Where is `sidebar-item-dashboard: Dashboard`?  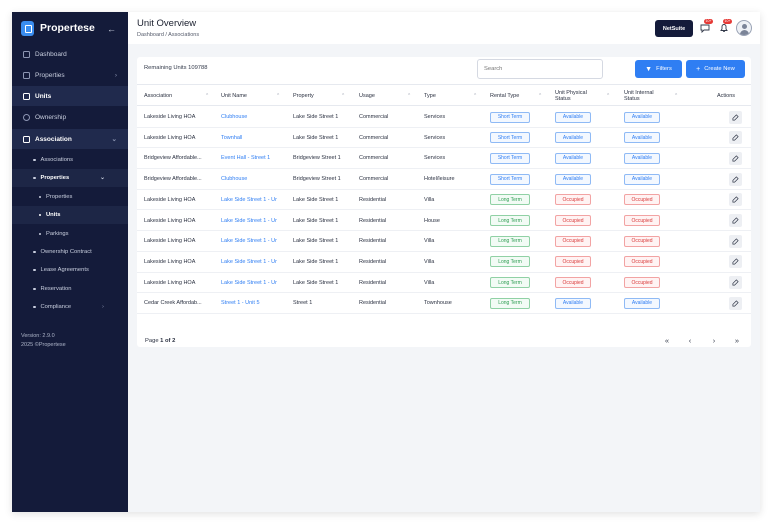
sidebar-item-dashboard: Dashboard is located at coordinates (70, 54).